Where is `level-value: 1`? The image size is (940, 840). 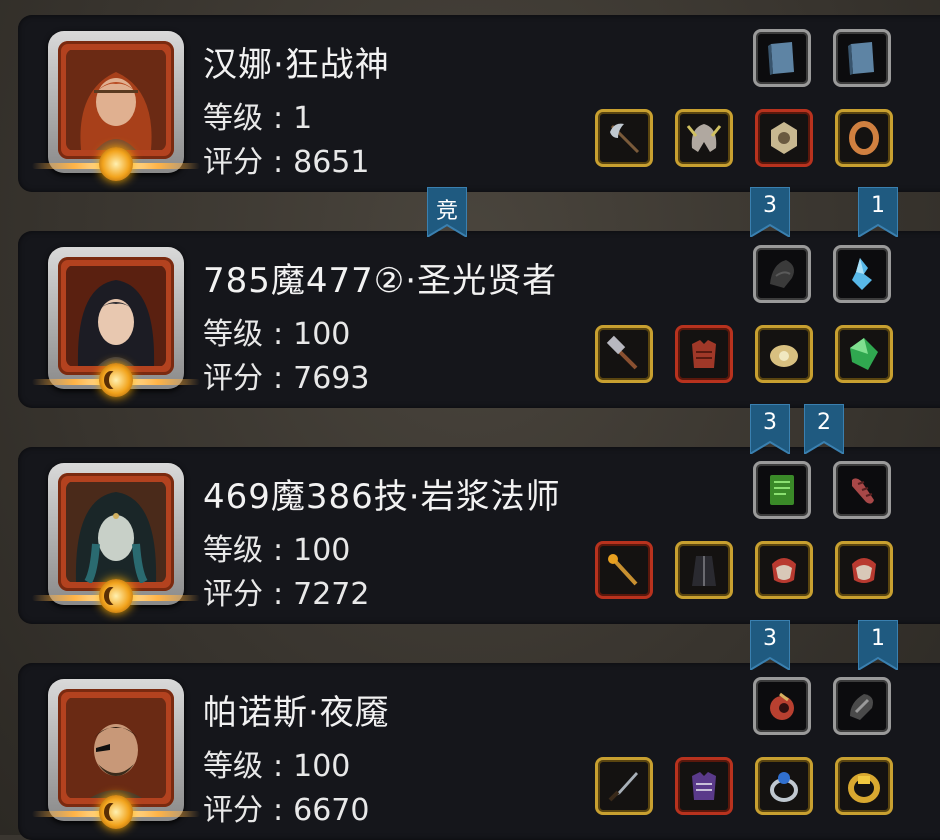
level-value: 1 is located at coordinates (303, 118).